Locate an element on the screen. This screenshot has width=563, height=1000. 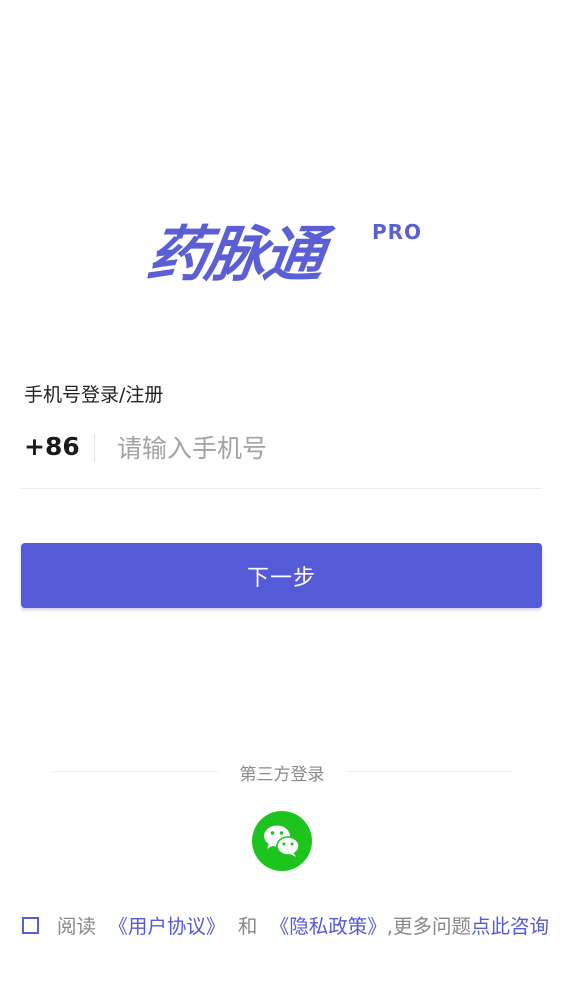
consult-link: 点此咨询 is located at coordinates (510, 926).